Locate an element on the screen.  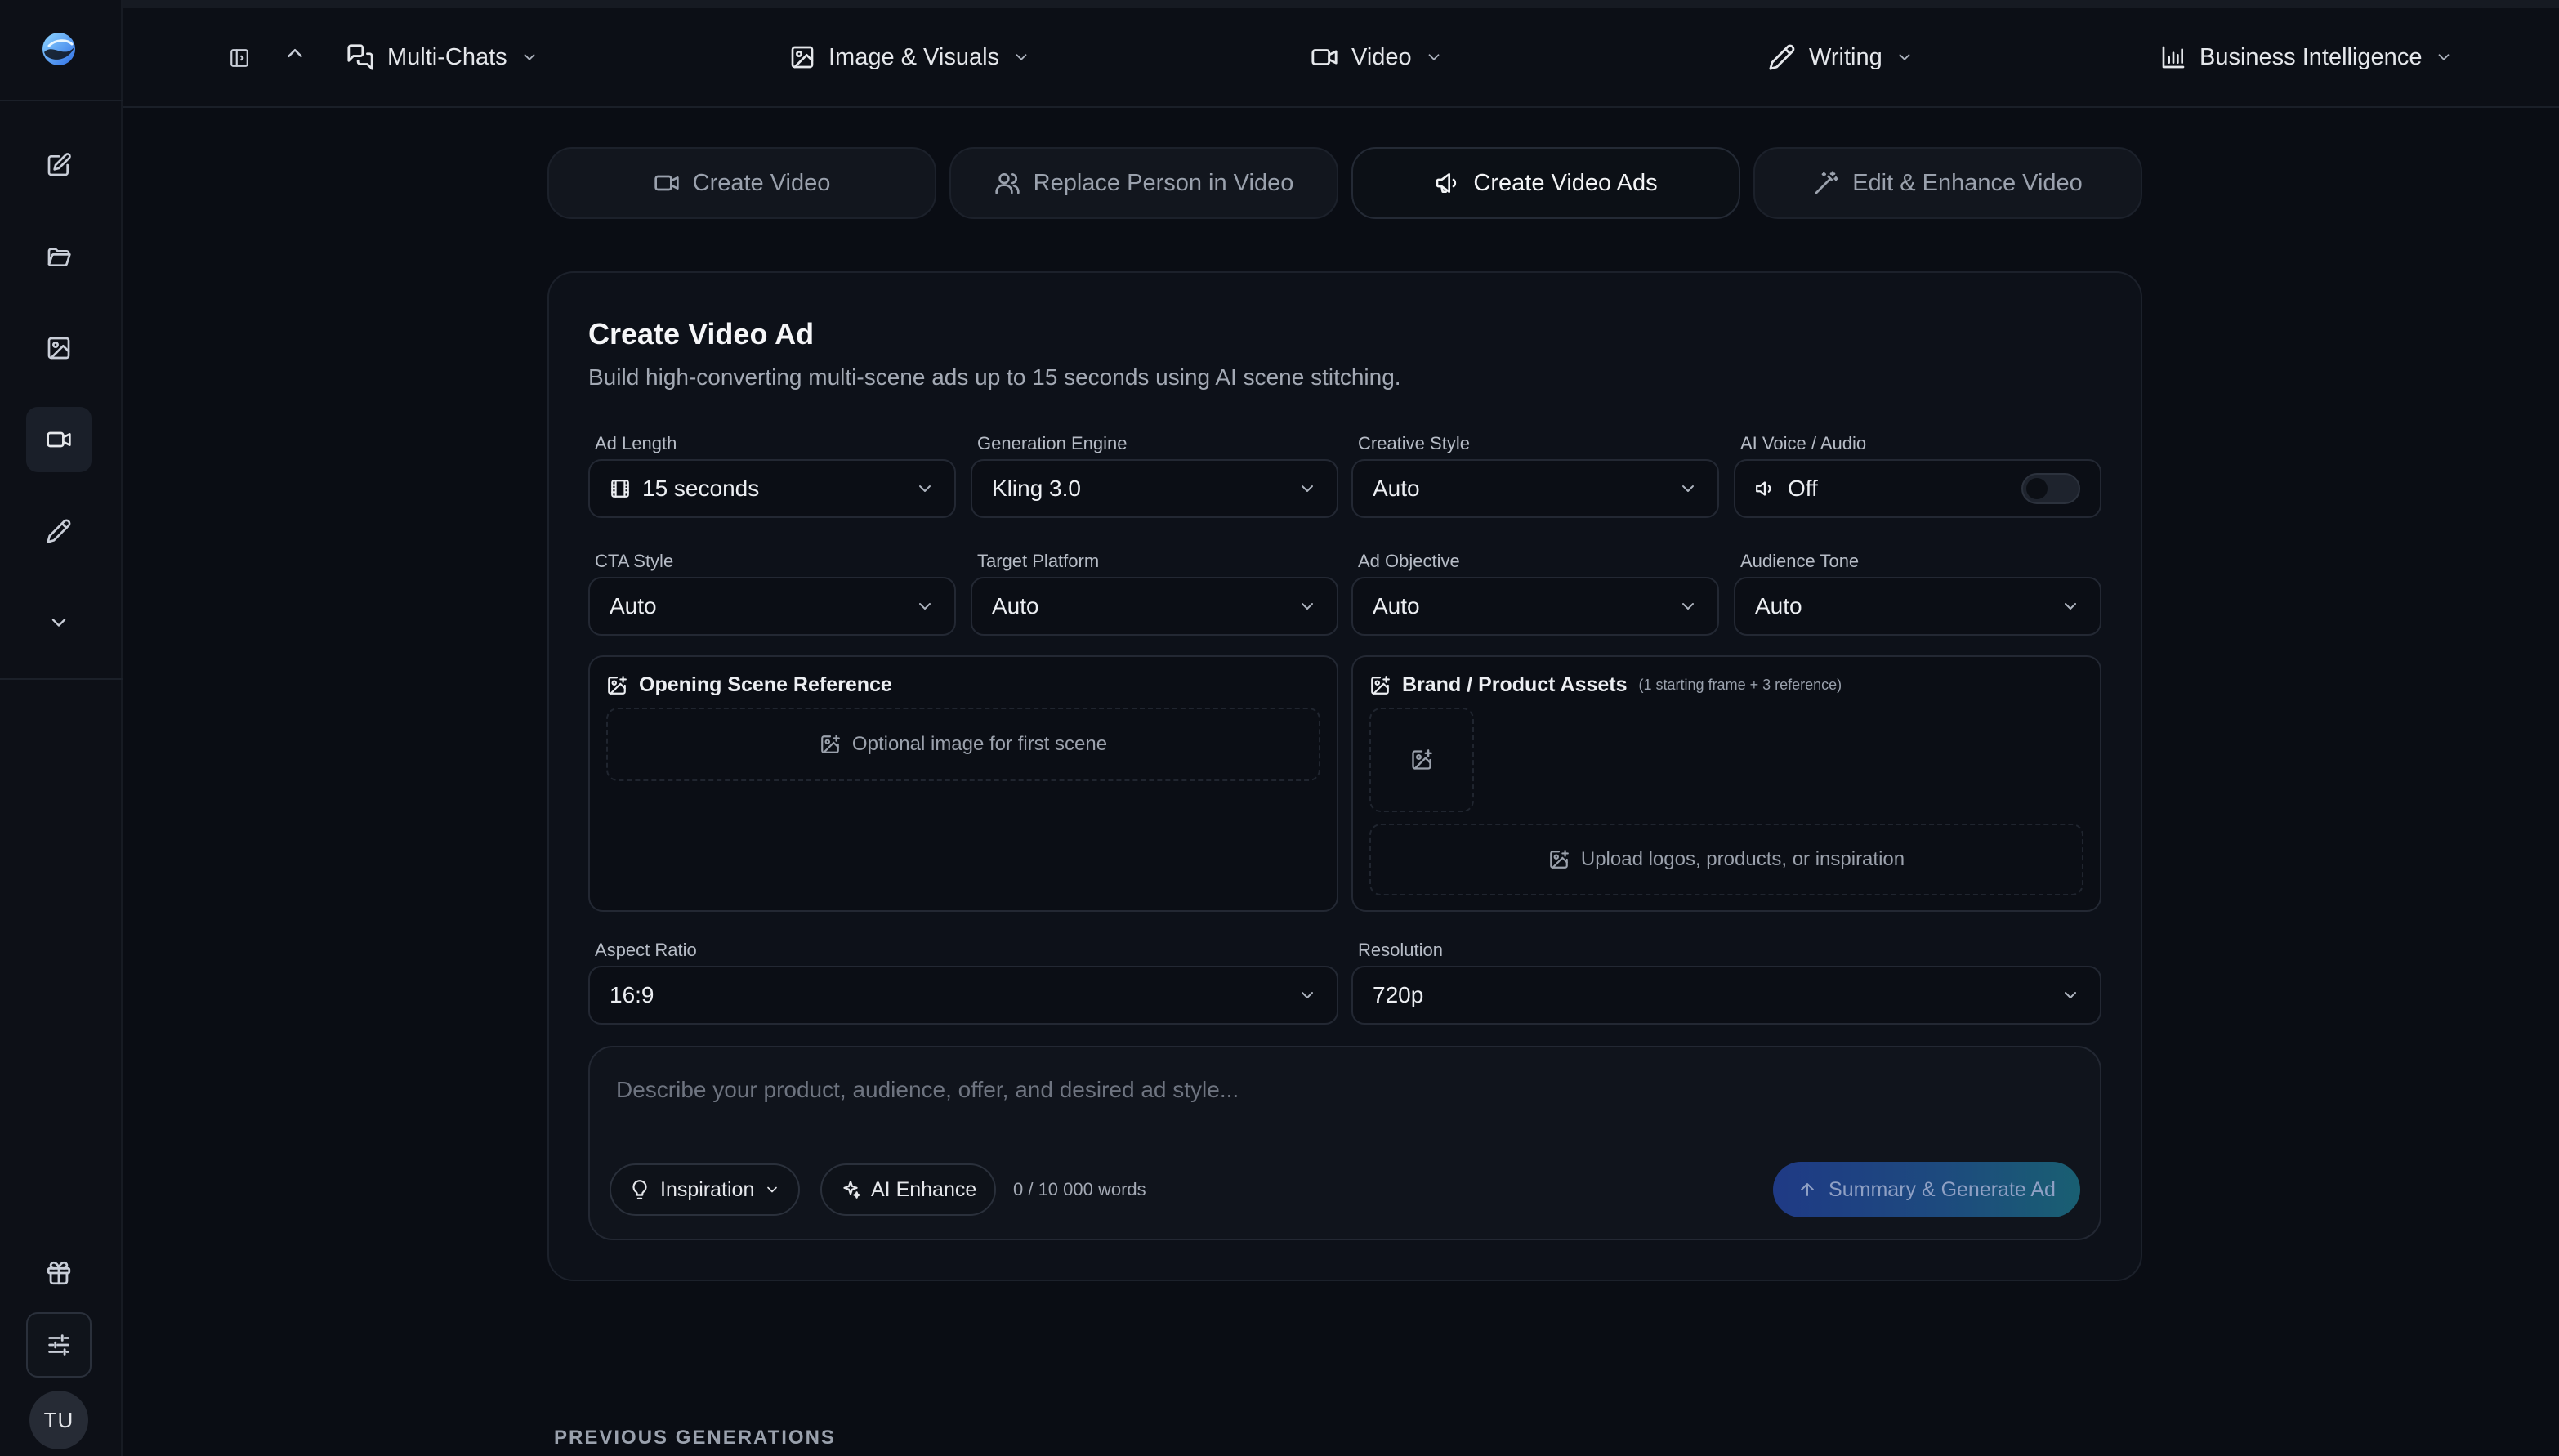
sidebar-folder-button is located at coordinates (59, 256).